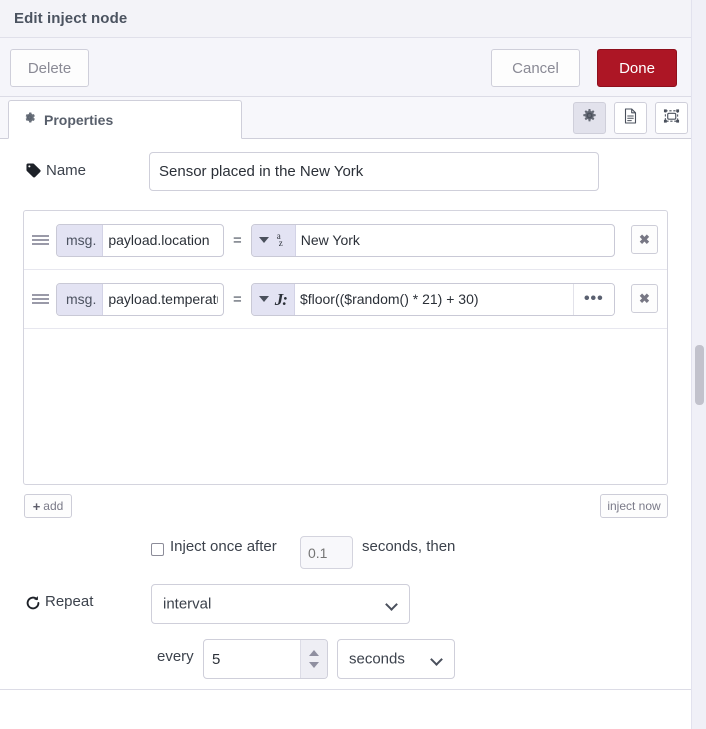 The width and height of the screenshot is (706, 729). What do you see at coordinates (125, 119) in the screenshot?
I see `tab-properties: Properties` at bounding box center [125, 119].